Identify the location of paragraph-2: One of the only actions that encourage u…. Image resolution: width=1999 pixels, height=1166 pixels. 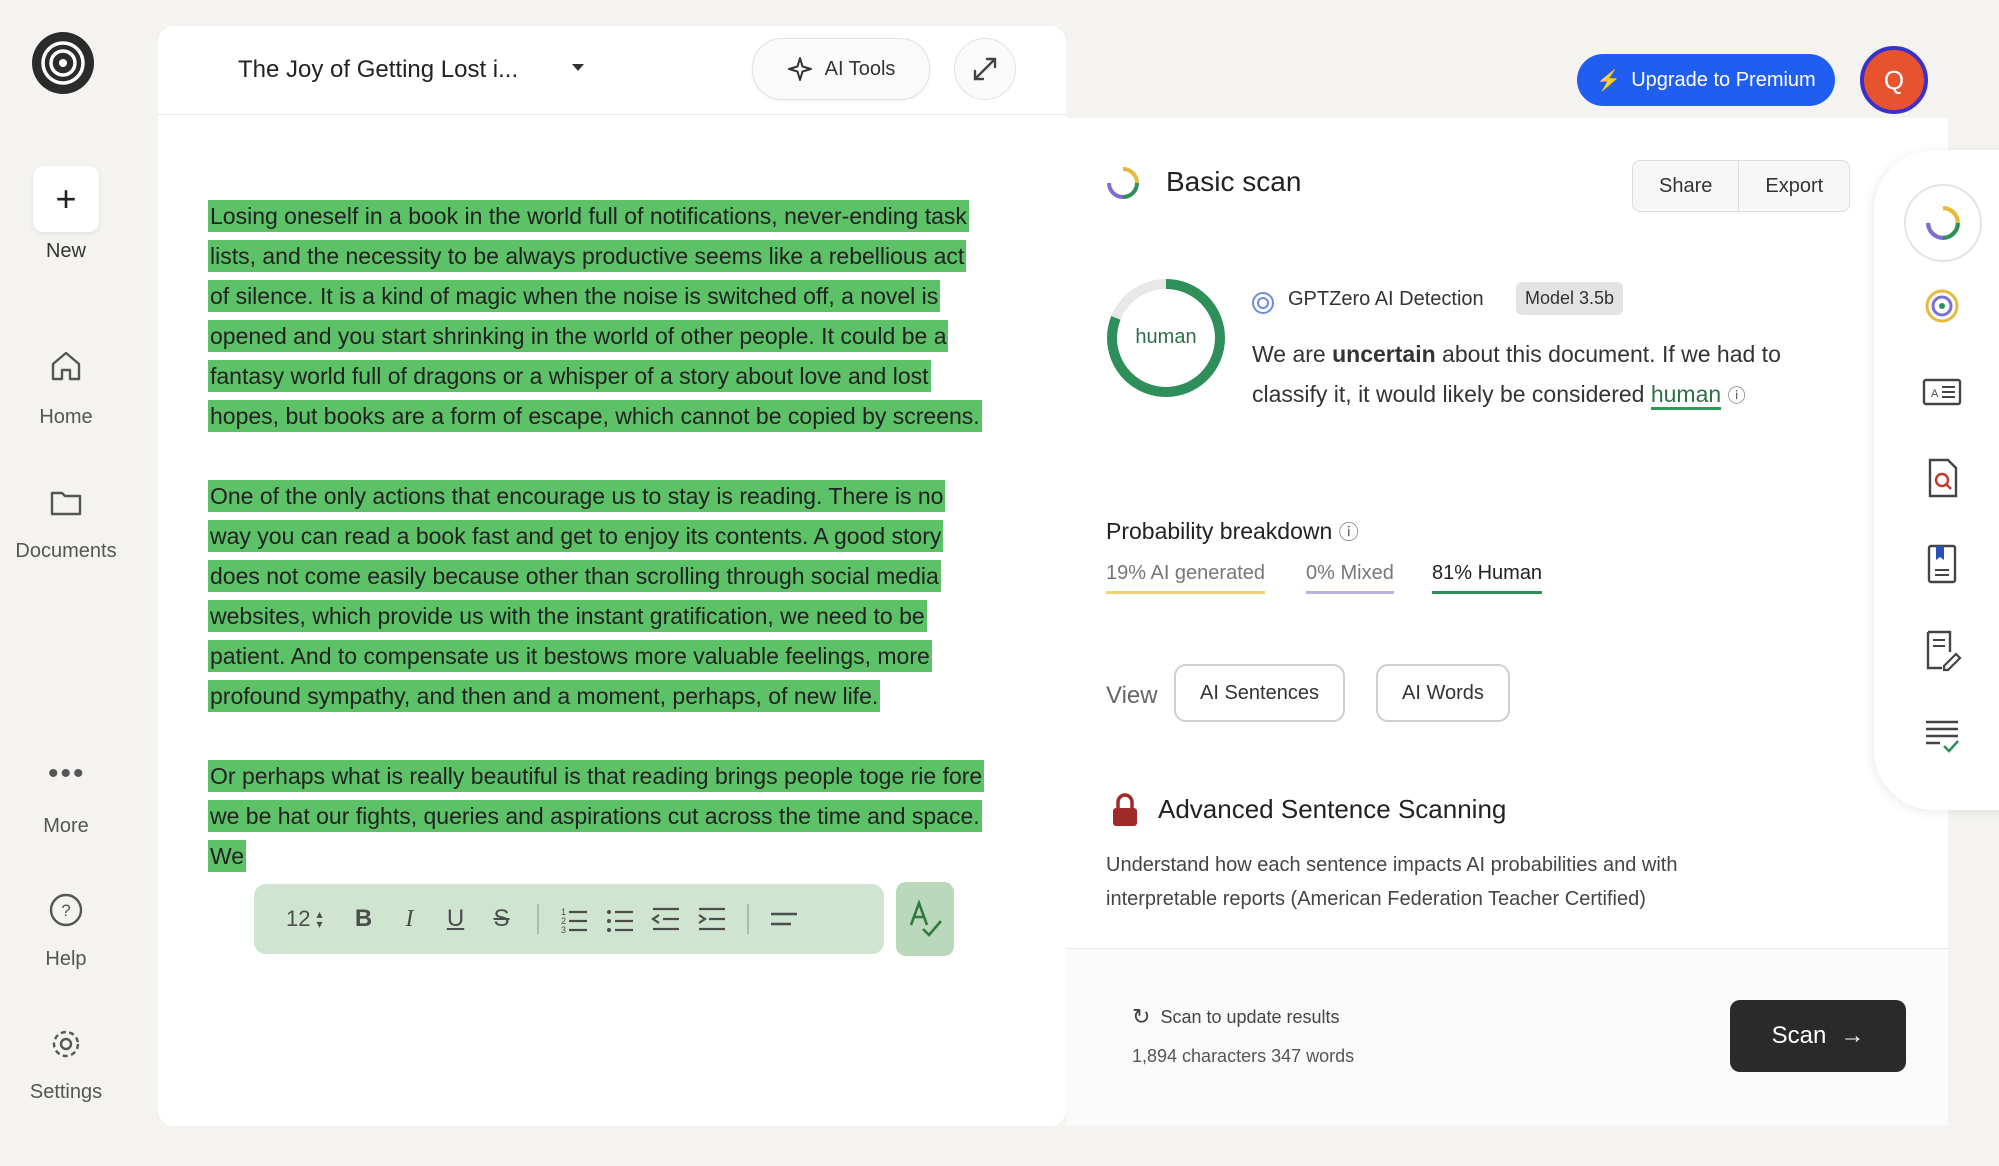
(596, 596).